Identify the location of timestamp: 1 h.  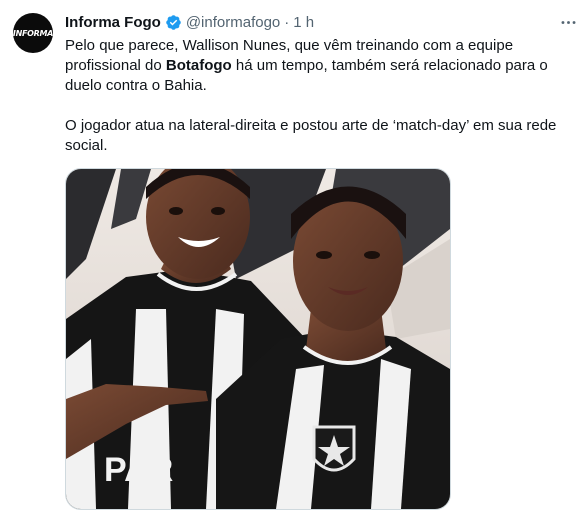
(303, 22).